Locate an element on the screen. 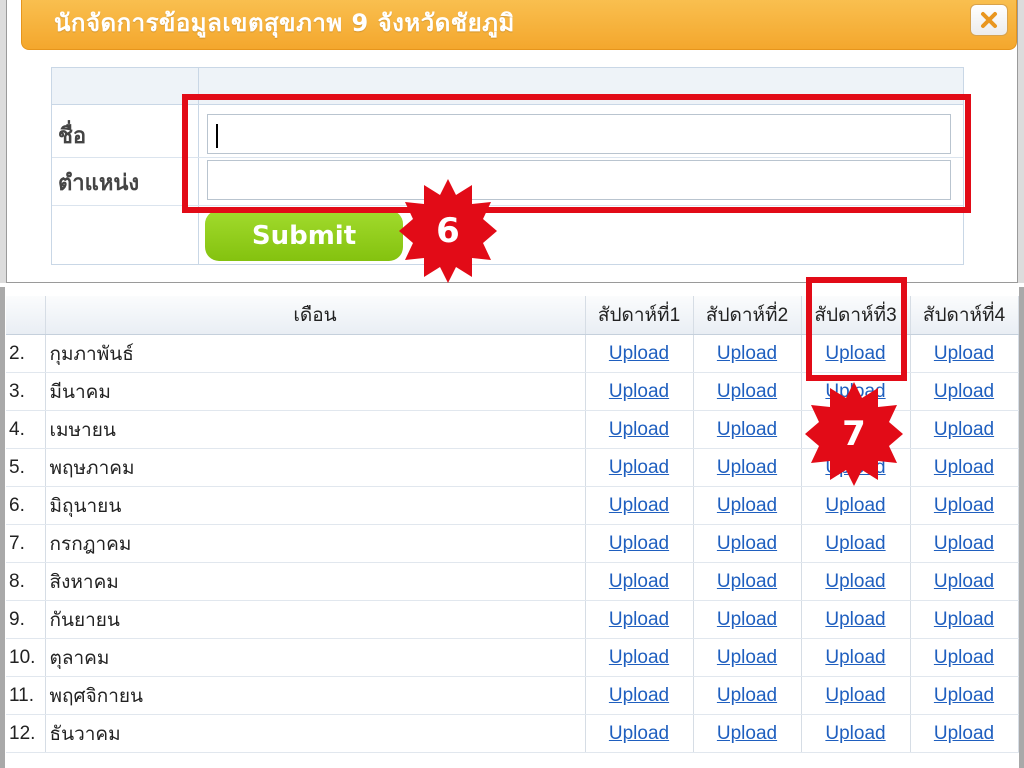 This screenshot has width=1024, height=768. close-button is located at coordinates (989, 20).